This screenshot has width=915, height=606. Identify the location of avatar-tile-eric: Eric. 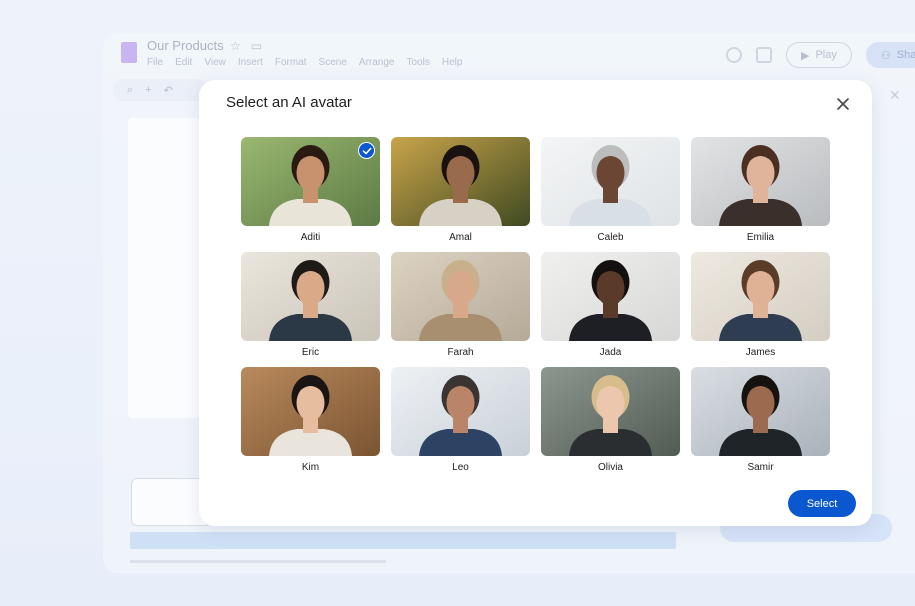
(310, 309).